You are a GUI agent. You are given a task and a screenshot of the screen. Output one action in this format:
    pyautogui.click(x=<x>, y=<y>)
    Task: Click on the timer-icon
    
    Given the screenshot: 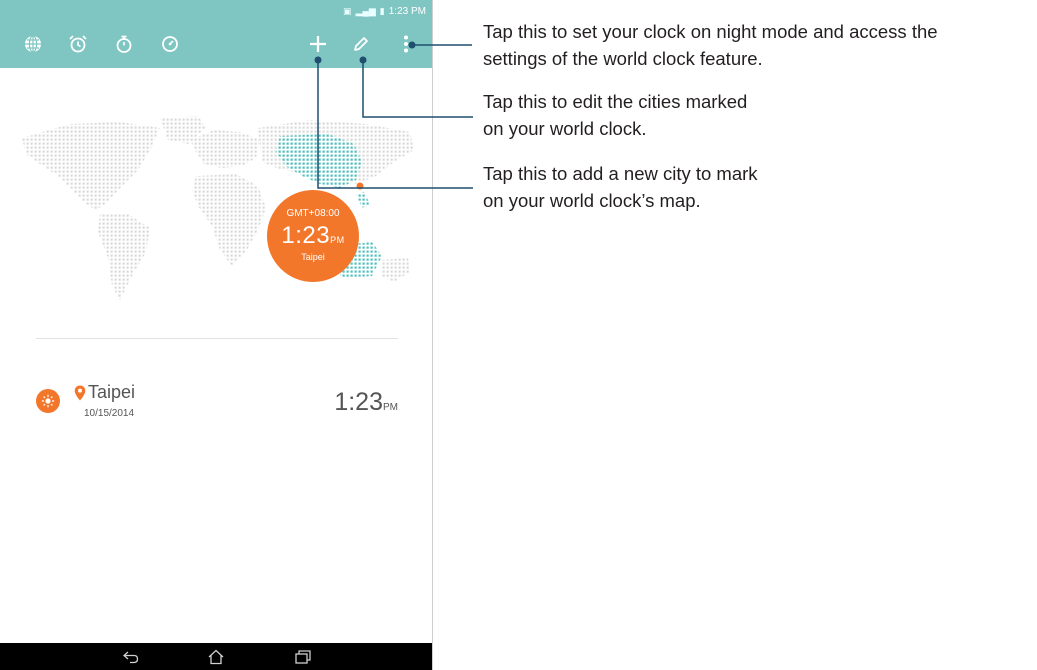 What is the action you would take?
    pyautogui.click(x=170, y=44)
    